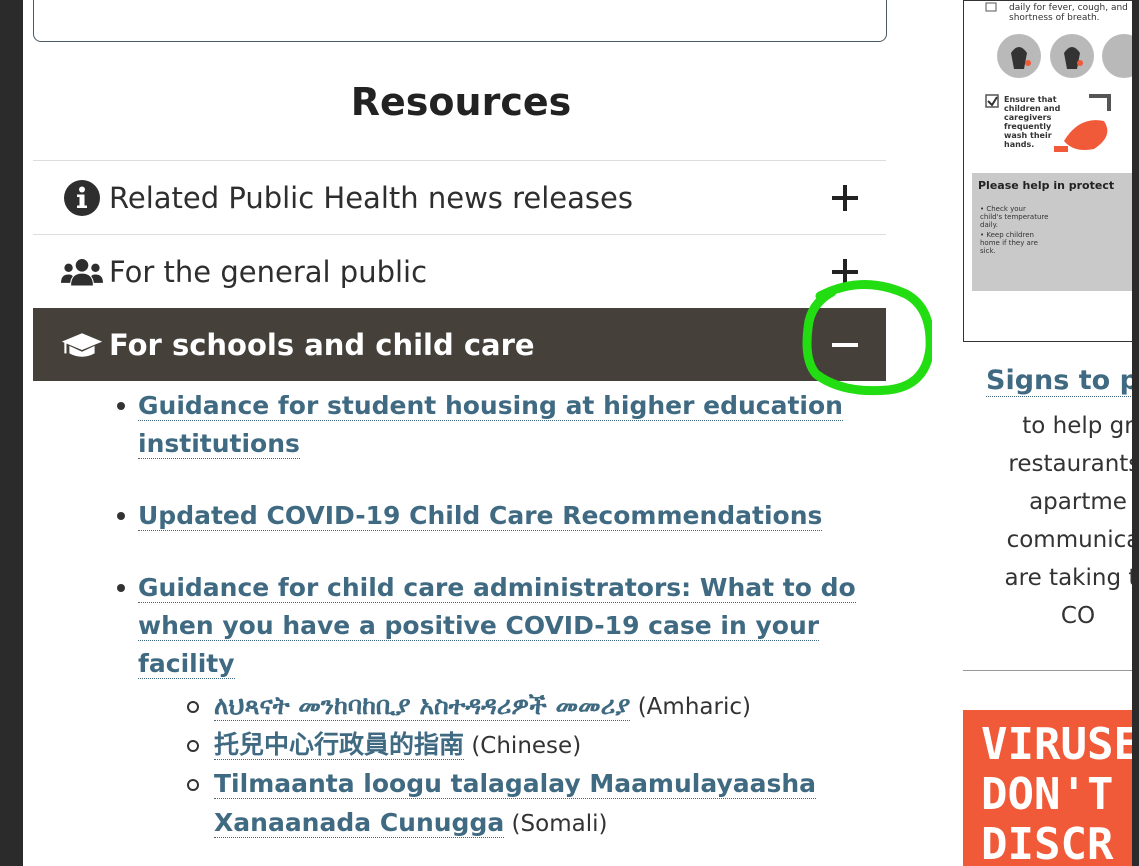 Image resolution: width=1139 pixels, height=866 pixels. What do you see at coordinates (1059, 381) in the screenshot?
I see `signs-link: Signs to p` at bounding box center [1059, 381].